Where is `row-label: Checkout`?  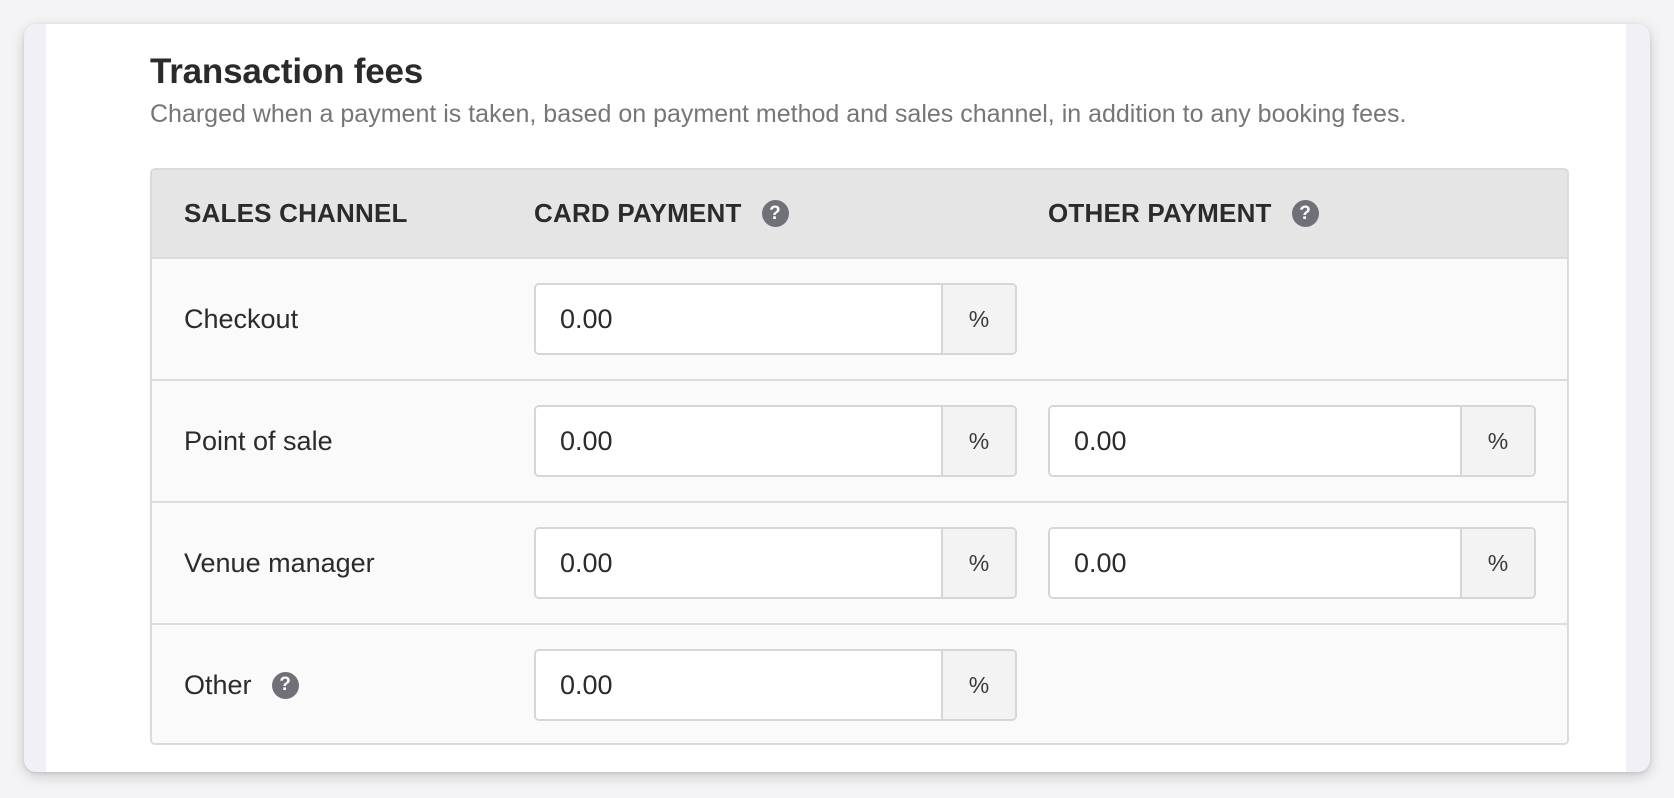
row-label: Checkout is located at coordinates (241, 319).